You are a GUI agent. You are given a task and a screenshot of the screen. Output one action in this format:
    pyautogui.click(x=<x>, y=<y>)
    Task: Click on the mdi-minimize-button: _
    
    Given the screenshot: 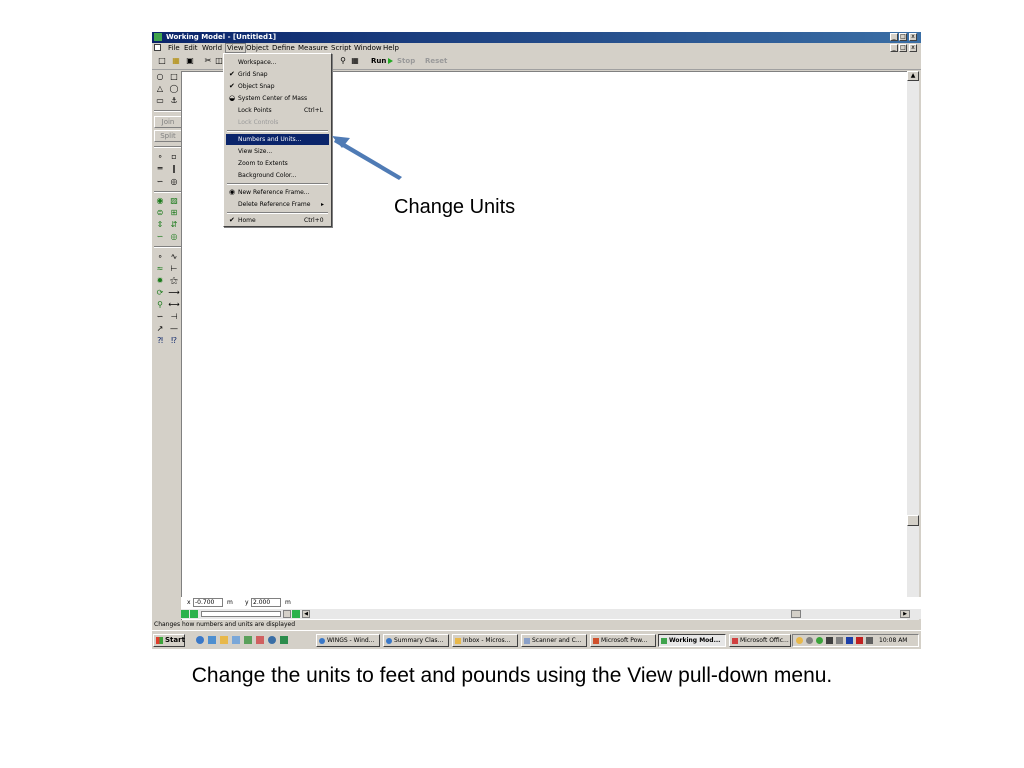 What is the action you would take?
    pyautogui.click(x=894, y=48)
    